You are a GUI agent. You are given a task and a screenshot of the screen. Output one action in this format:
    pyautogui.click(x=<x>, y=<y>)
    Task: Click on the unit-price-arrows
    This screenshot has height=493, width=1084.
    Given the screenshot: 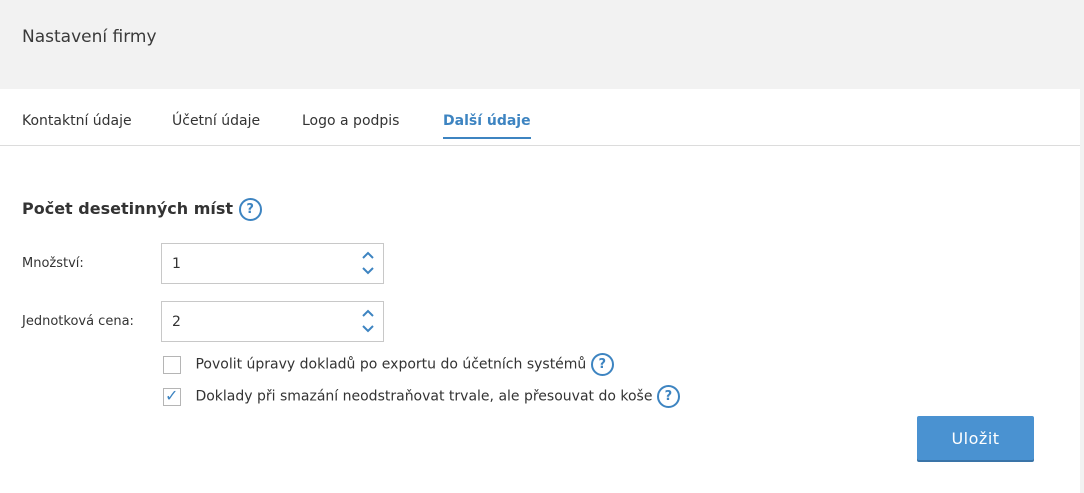 What is the action you would take?
    pyautogui.click(x=368, y=322)
    